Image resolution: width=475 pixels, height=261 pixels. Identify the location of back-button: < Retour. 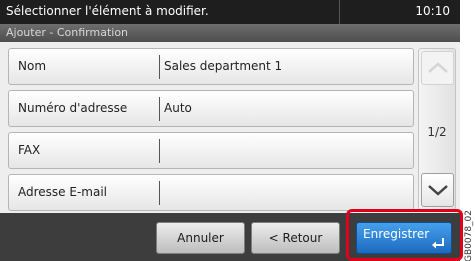
(295, 238).